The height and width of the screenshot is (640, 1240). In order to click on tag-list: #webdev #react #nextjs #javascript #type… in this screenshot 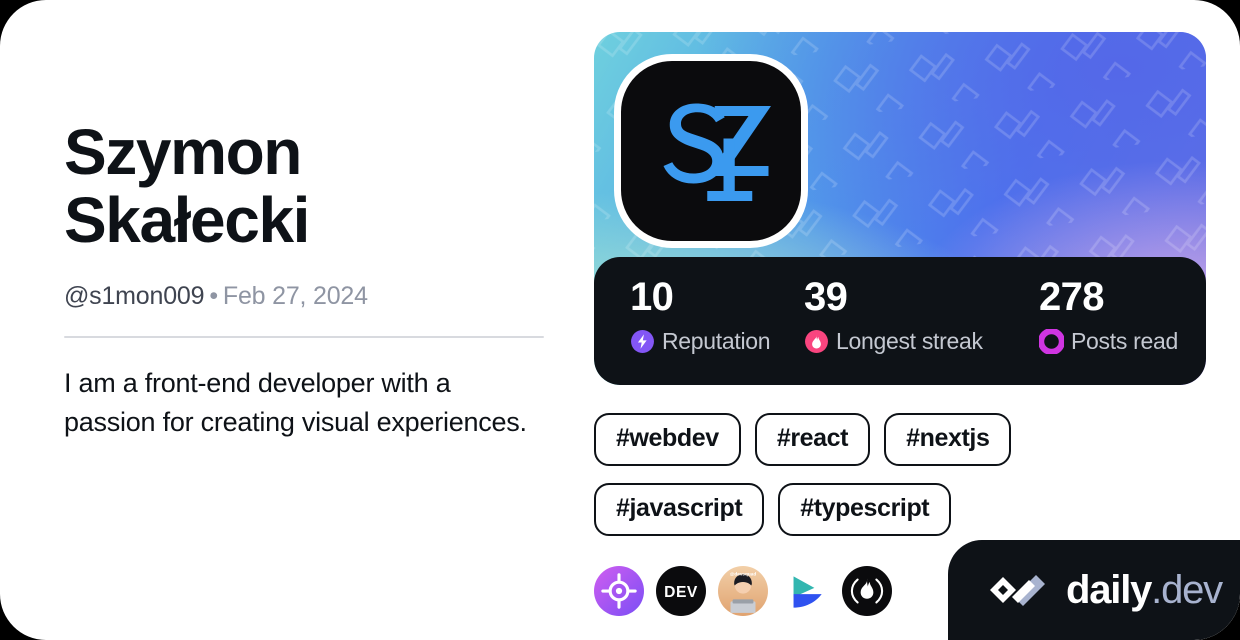, I will do `click(884, 474)`.